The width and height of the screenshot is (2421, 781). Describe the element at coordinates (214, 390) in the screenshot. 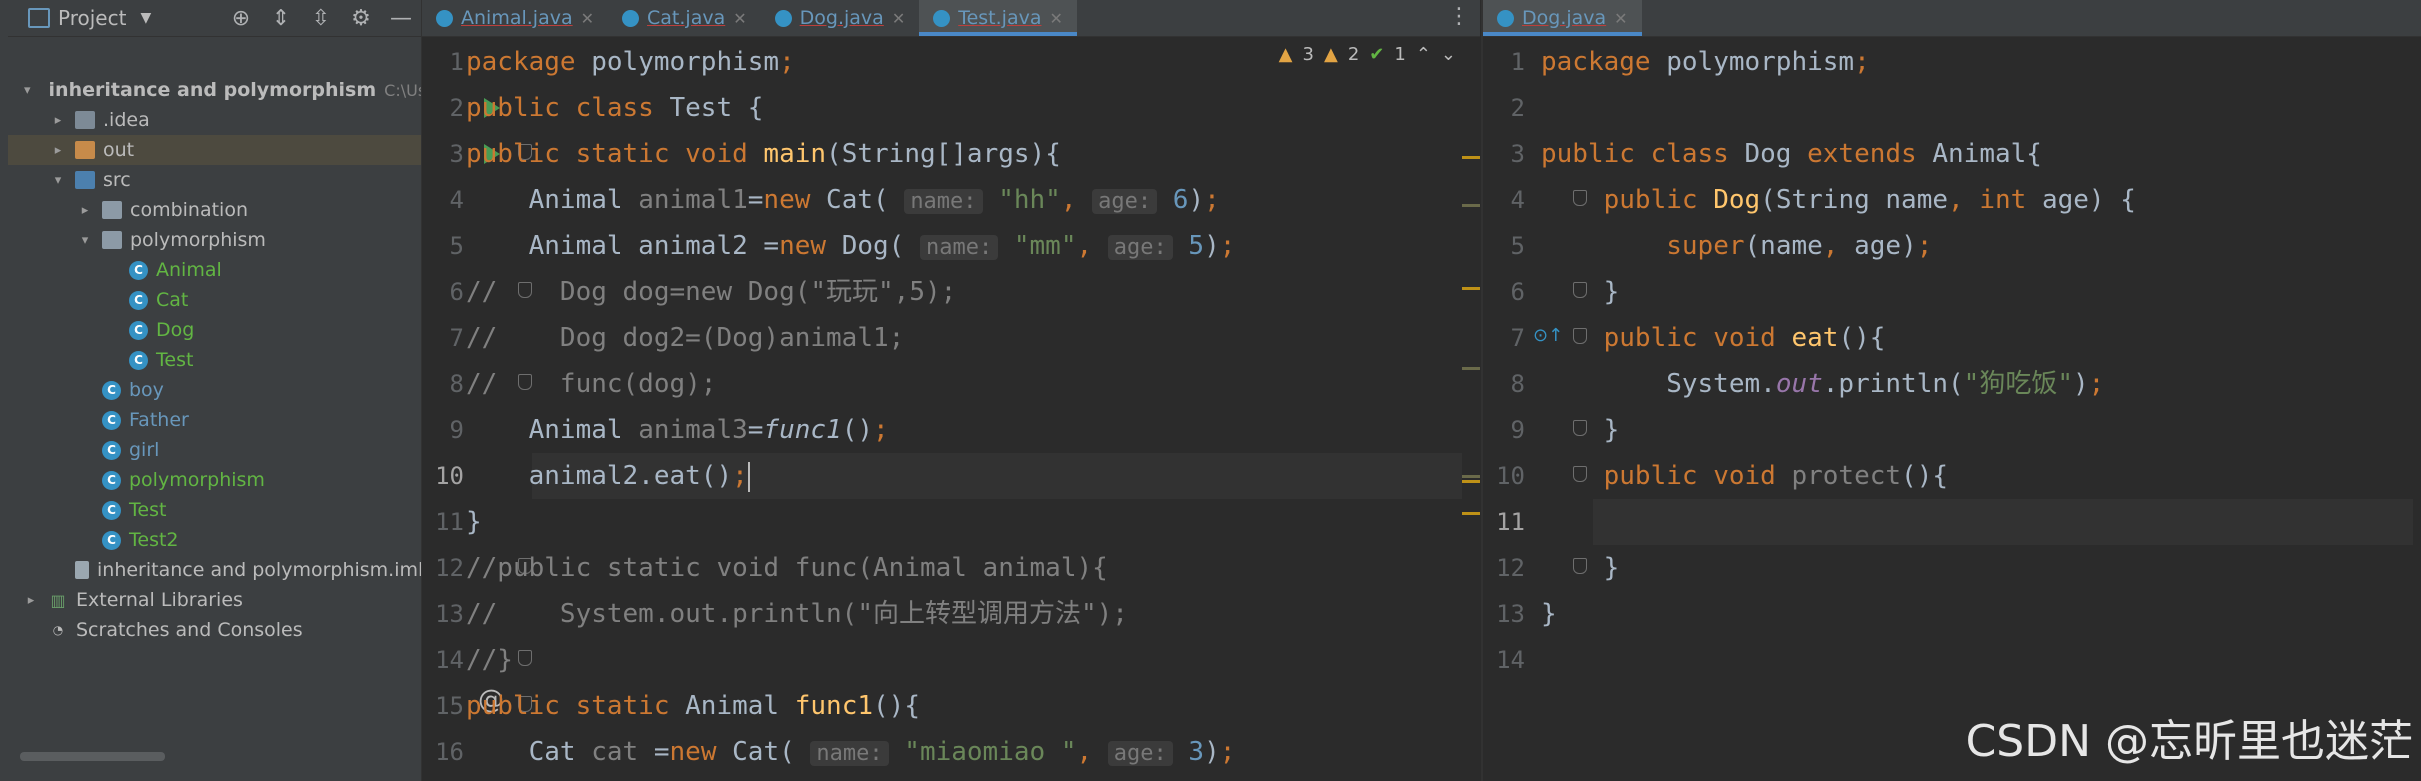

I see `tree-item: Cboy` at that location.